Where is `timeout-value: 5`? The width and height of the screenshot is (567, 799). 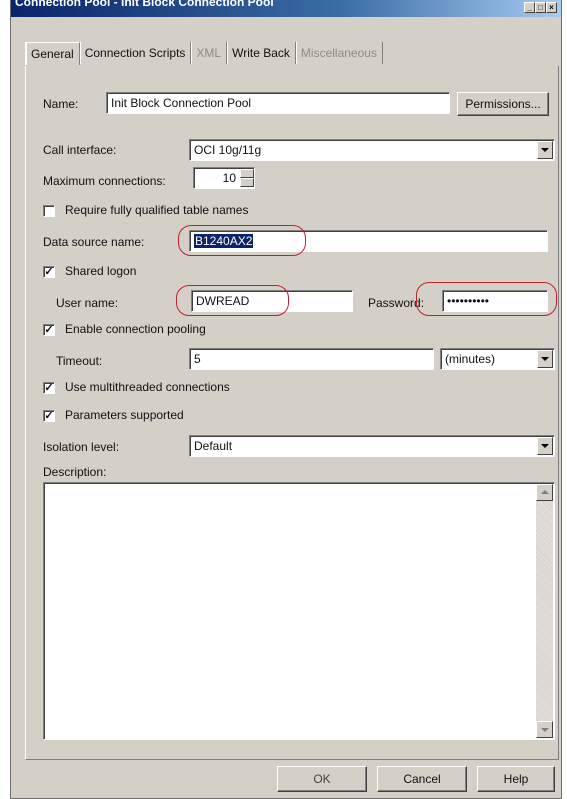
timeout-value: 5 is located at coordinates (197, 359).